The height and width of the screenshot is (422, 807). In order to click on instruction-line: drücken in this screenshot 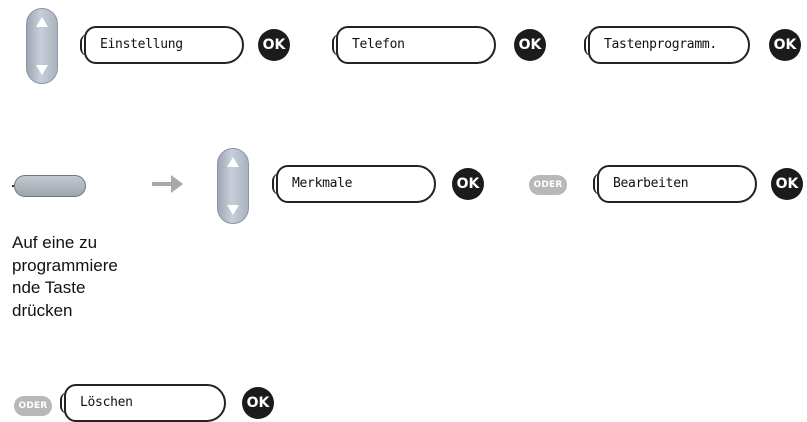, I will do `click(42, 310)`.